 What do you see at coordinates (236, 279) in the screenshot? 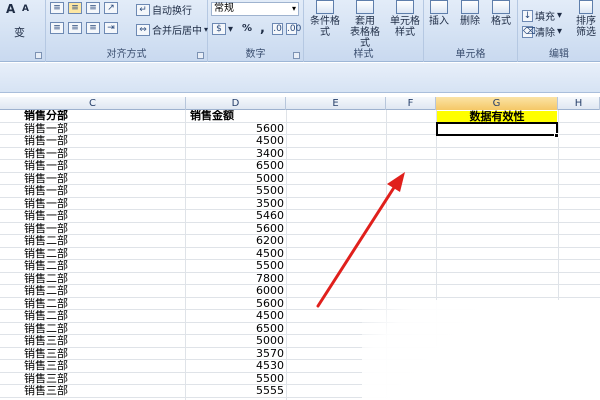
I see `amount-cell: 7800` at bounding box center [236, 279].